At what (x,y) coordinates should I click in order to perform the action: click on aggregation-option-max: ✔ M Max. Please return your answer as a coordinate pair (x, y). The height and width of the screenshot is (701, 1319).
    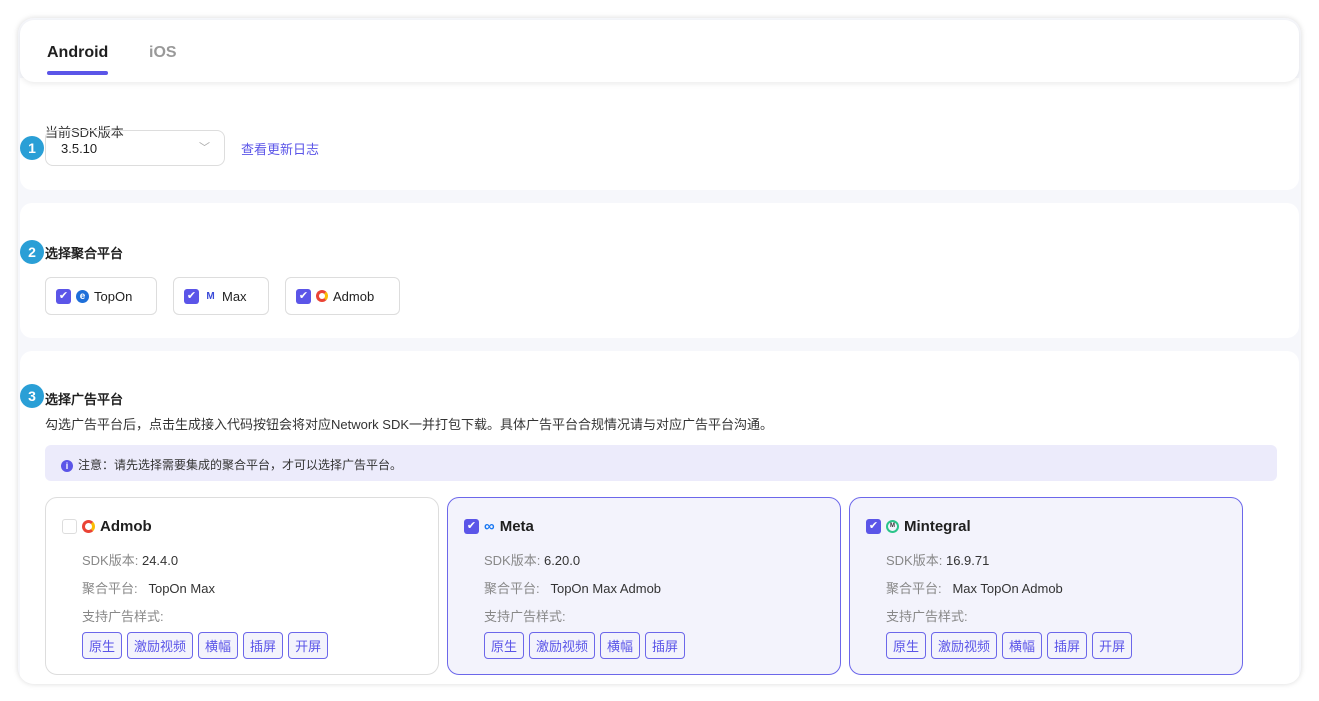
    Looking at the image, I should click on (221, 296).